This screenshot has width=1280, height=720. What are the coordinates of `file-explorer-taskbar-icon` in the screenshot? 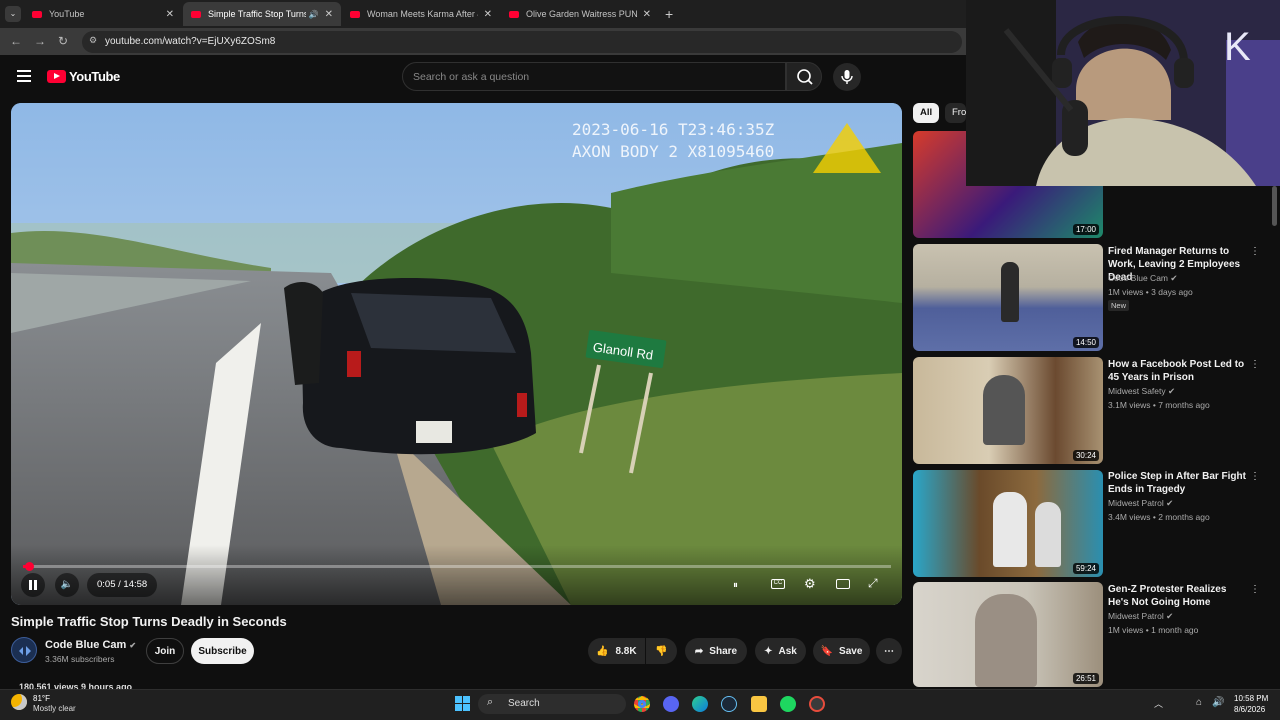 It's located at (759, 704).